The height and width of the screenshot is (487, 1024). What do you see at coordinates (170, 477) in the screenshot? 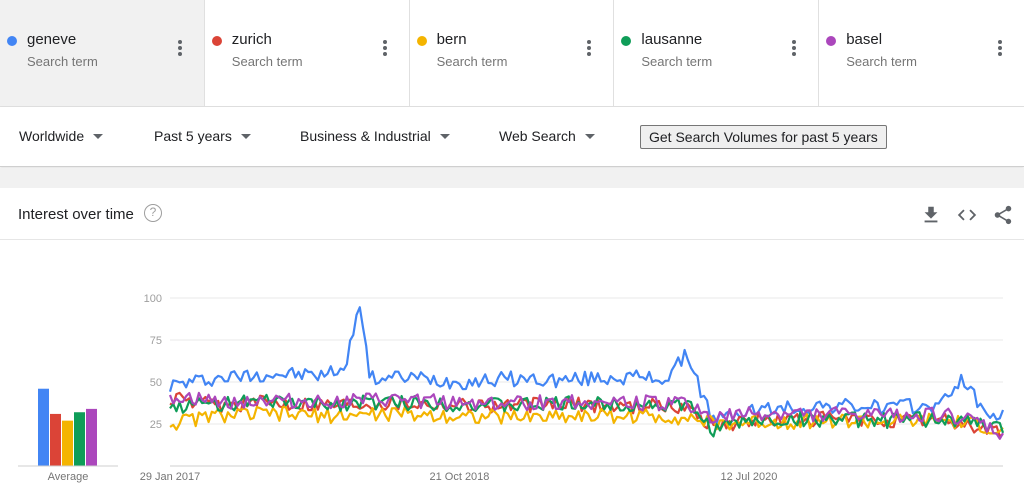
I see `x-tick-label: 29 Jan 2017` at bounding box center [170, 477].